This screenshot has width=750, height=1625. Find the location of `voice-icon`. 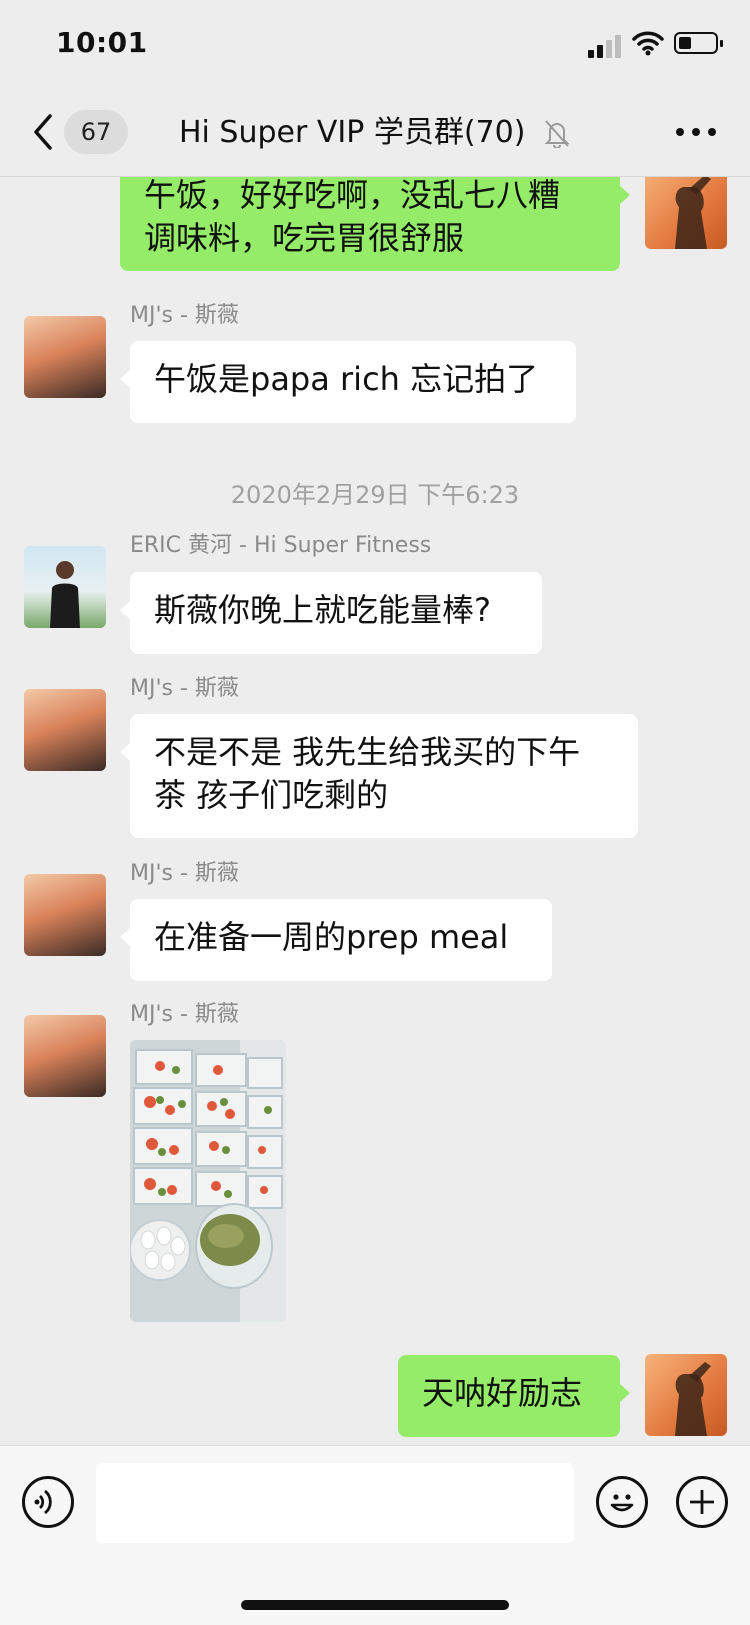

voice-icon is located at coordinates (43, 1502).